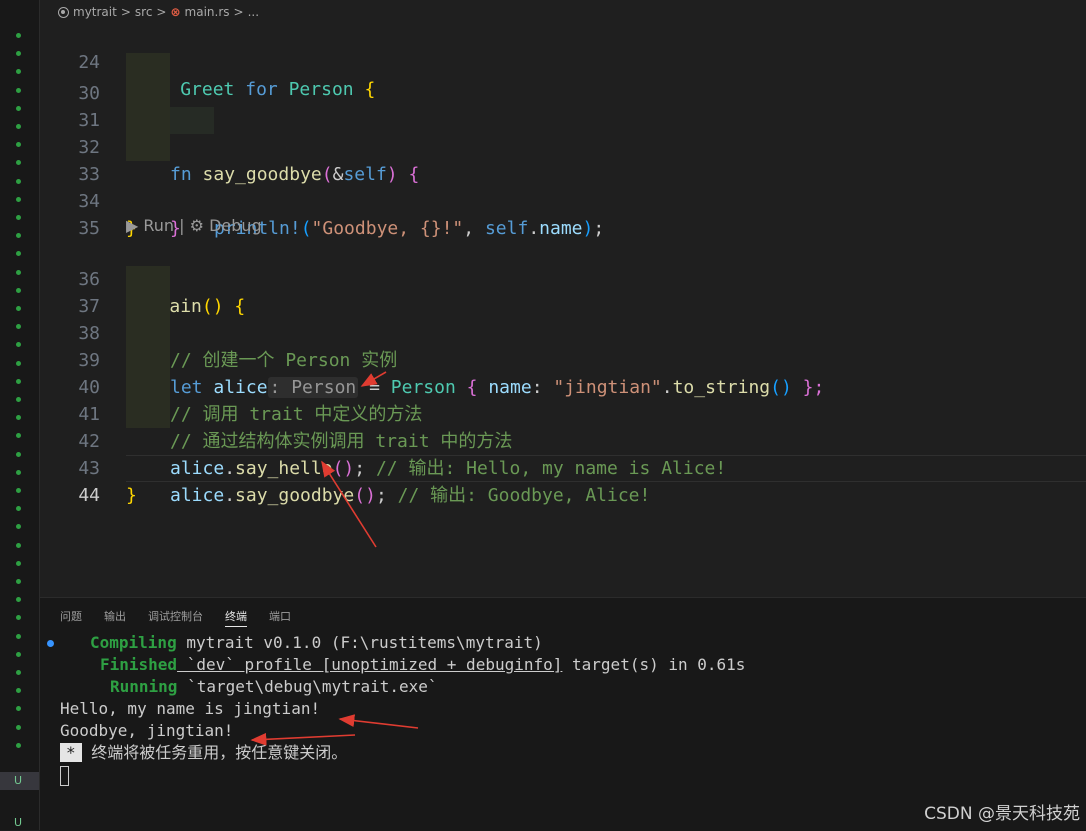 Image resolution: width=1086 pixels, height=831 pixels. Describe the element at coordinates (563, 78) in the screenshot. I see `code-line: 30` at that location.